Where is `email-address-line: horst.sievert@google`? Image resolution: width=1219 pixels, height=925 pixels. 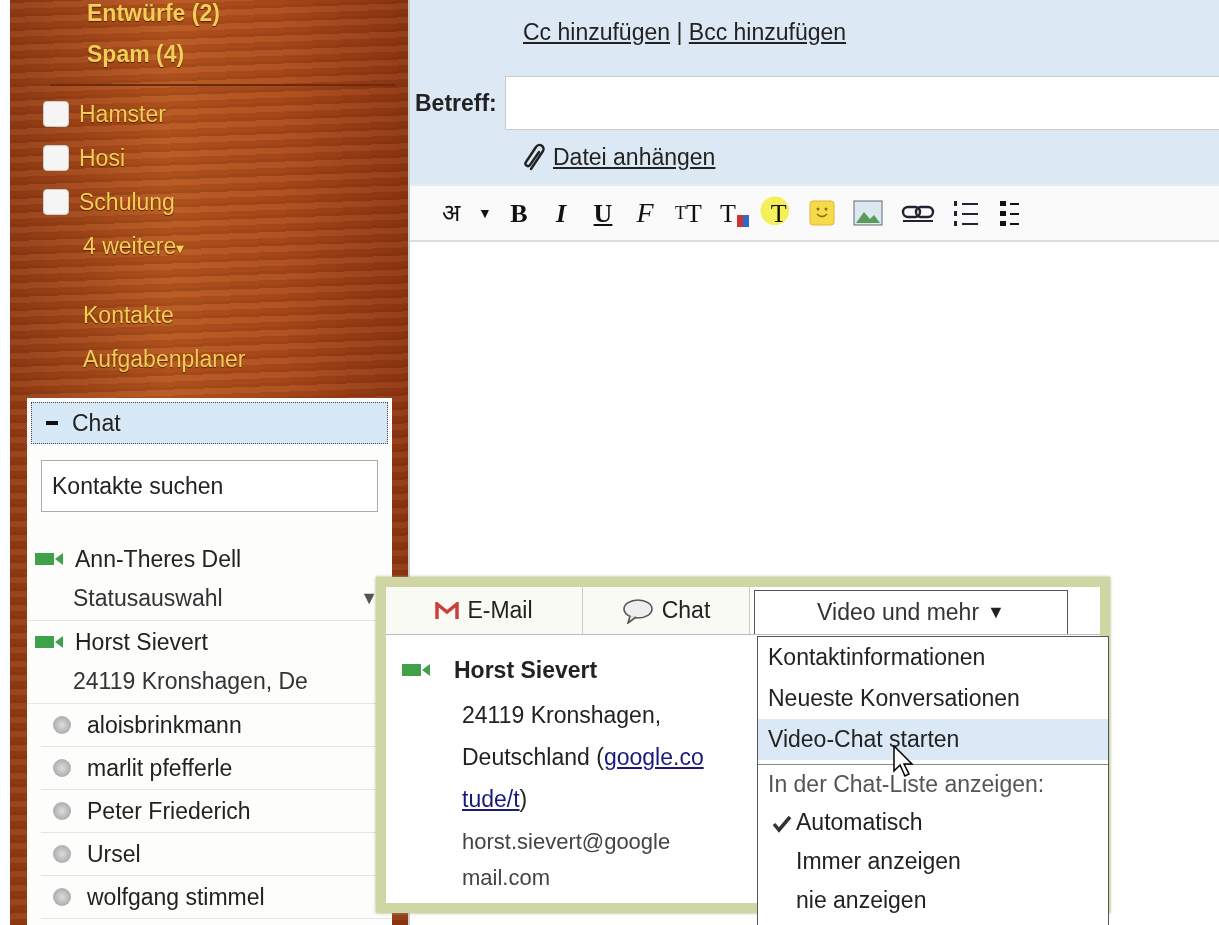
email-address-line: horst.sievert@google is located at coordinates (566, 841).